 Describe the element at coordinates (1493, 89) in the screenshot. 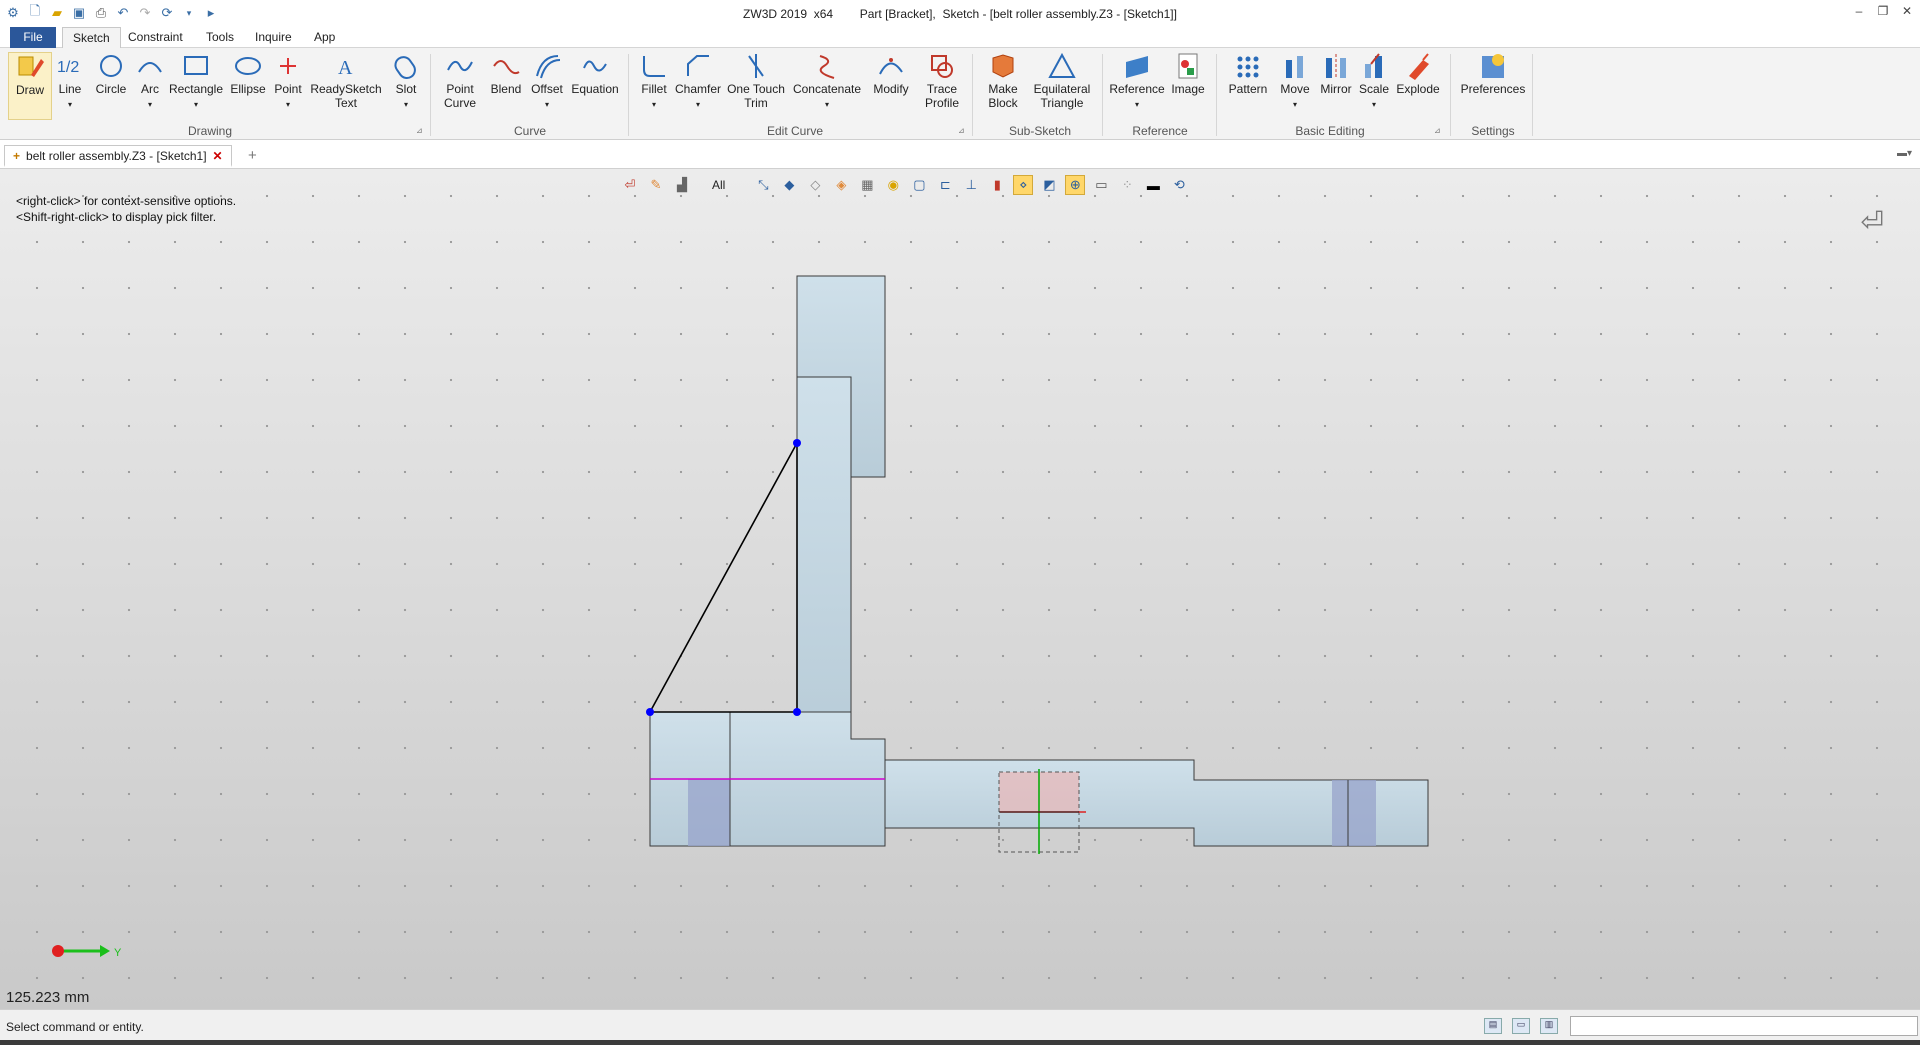

I see `preferences-label: Preferences` at that location.